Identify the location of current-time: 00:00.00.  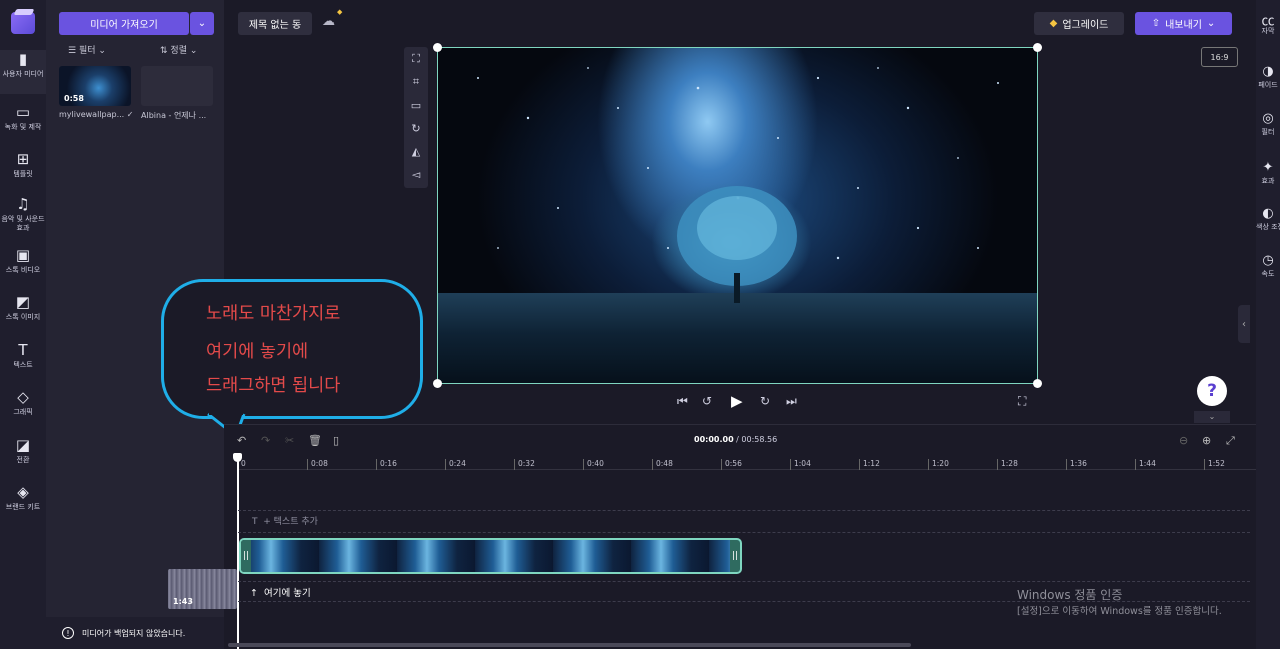
(714, 439).